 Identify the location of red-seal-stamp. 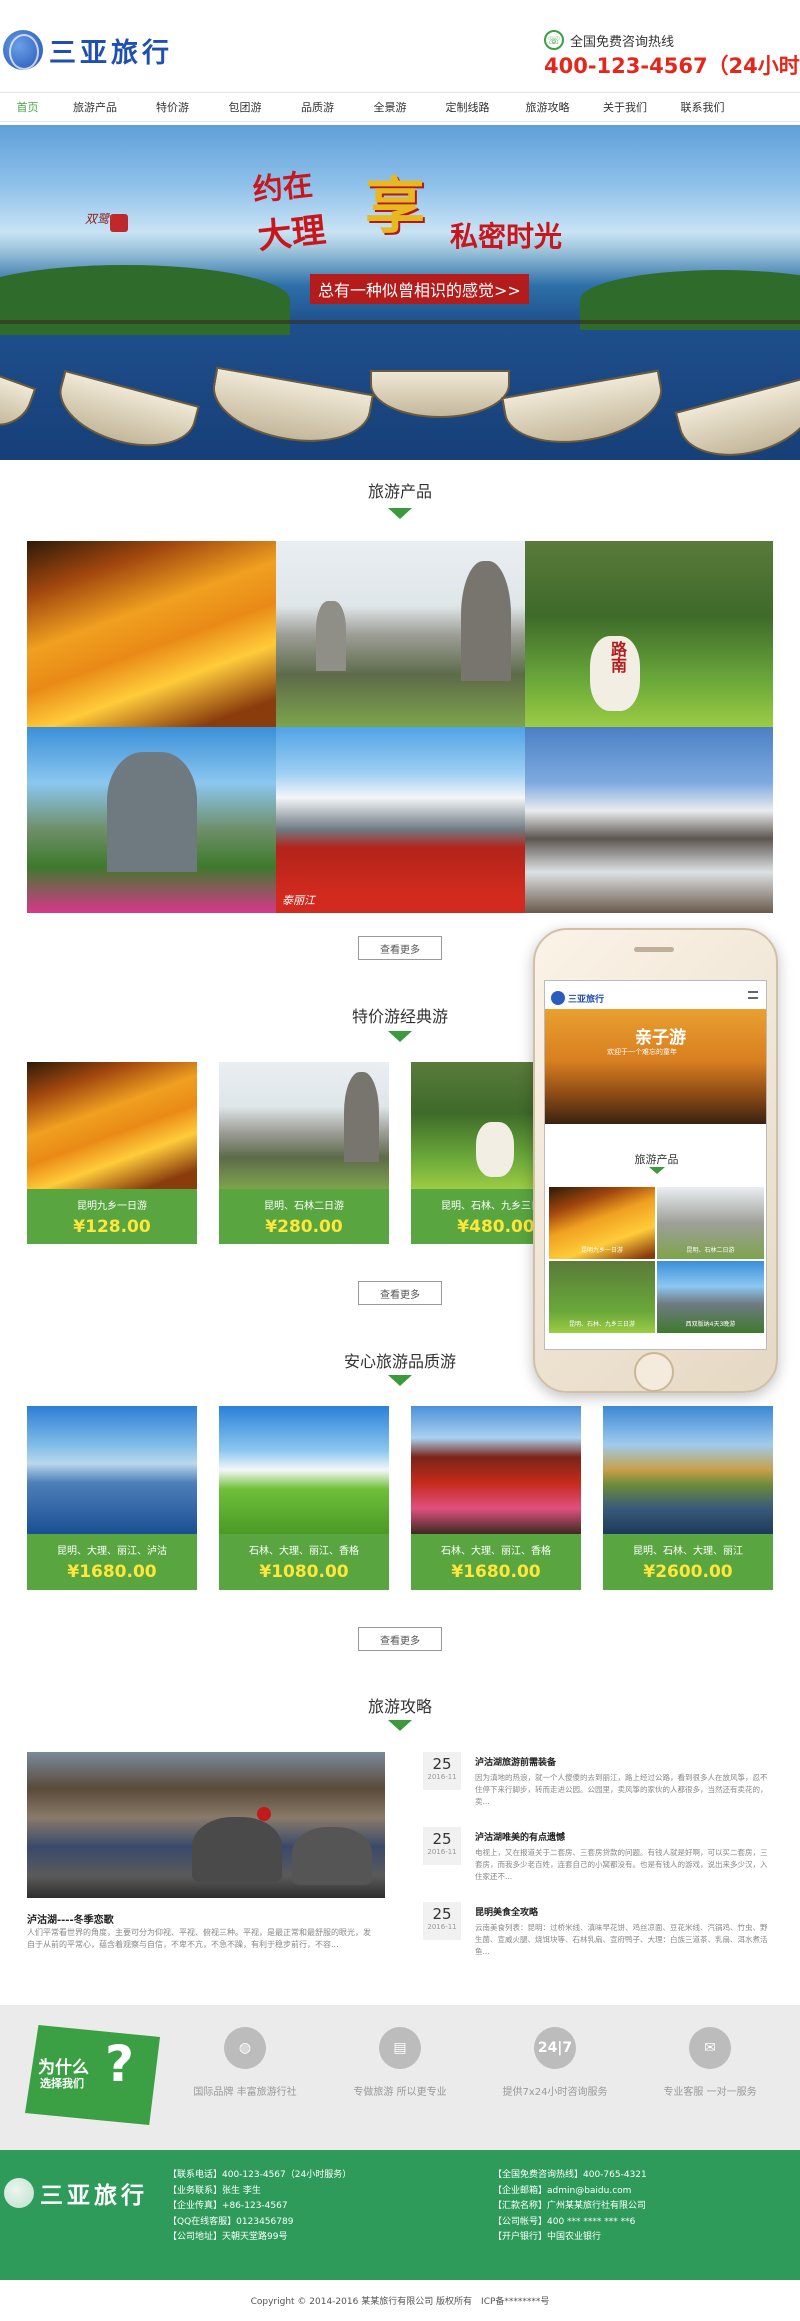
(119, 223).